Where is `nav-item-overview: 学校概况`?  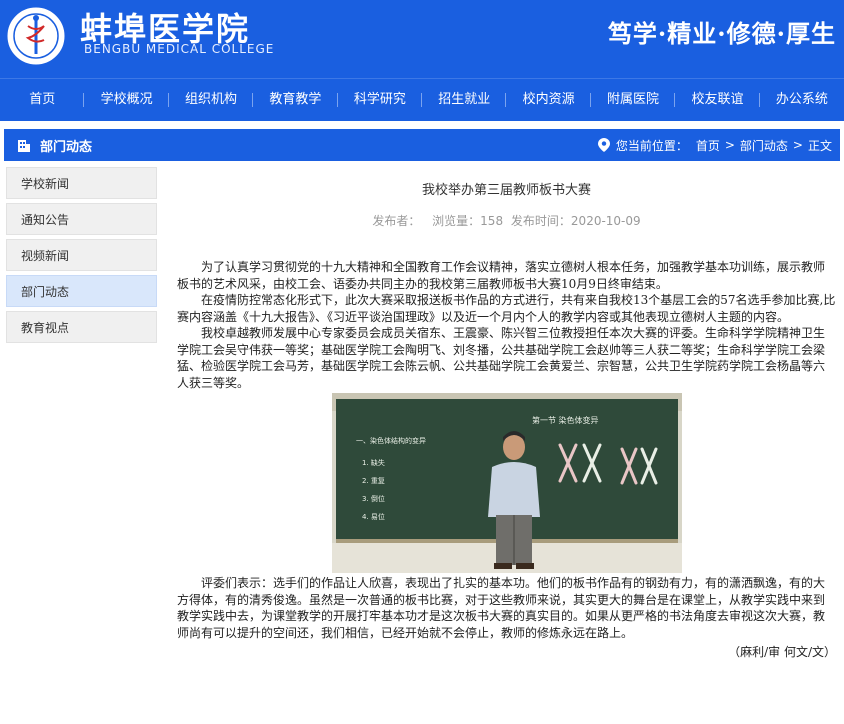 nav-item-overview: 学校概况 is located at coordinates (127, 100).